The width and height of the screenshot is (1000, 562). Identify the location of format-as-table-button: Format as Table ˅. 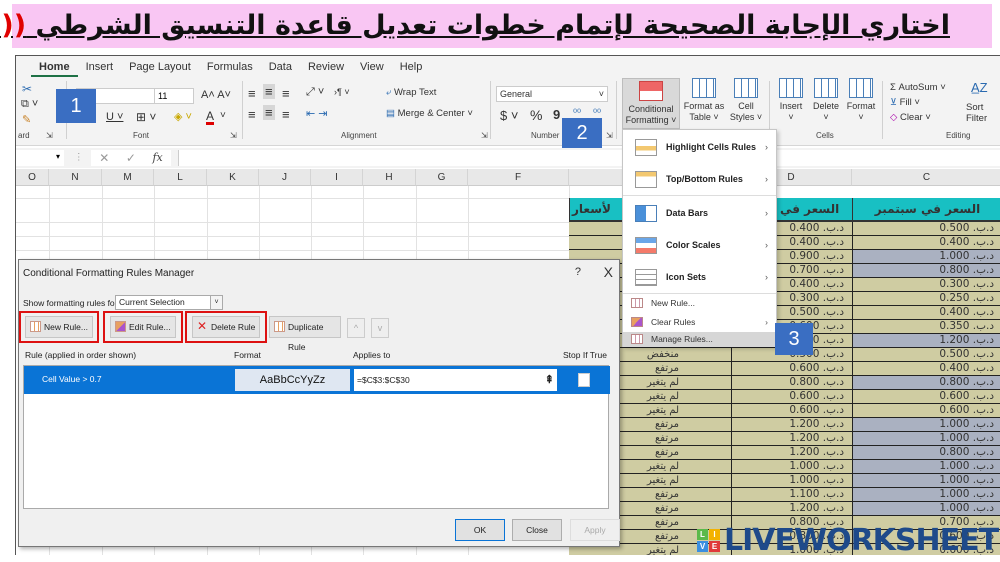
(704, 100).